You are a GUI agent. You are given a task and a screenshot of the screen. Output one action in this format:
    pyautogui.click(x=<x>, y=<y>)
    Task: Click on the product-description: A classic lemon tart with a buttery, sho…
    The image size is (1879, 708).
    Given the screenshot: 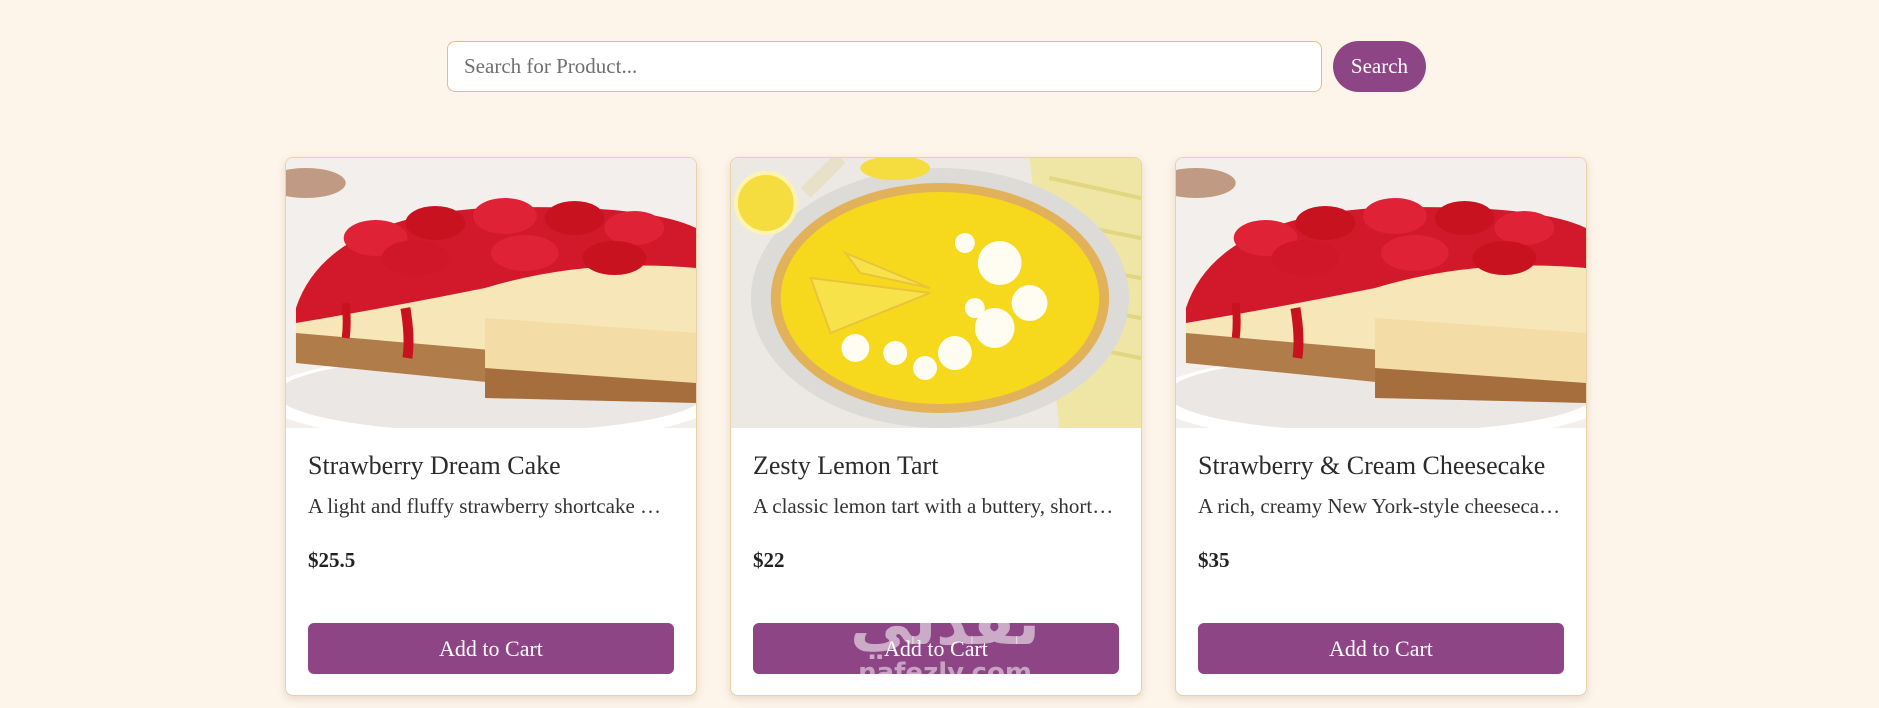 What is the action you would take?
    pyautogui.click(x=936, y=506)
    